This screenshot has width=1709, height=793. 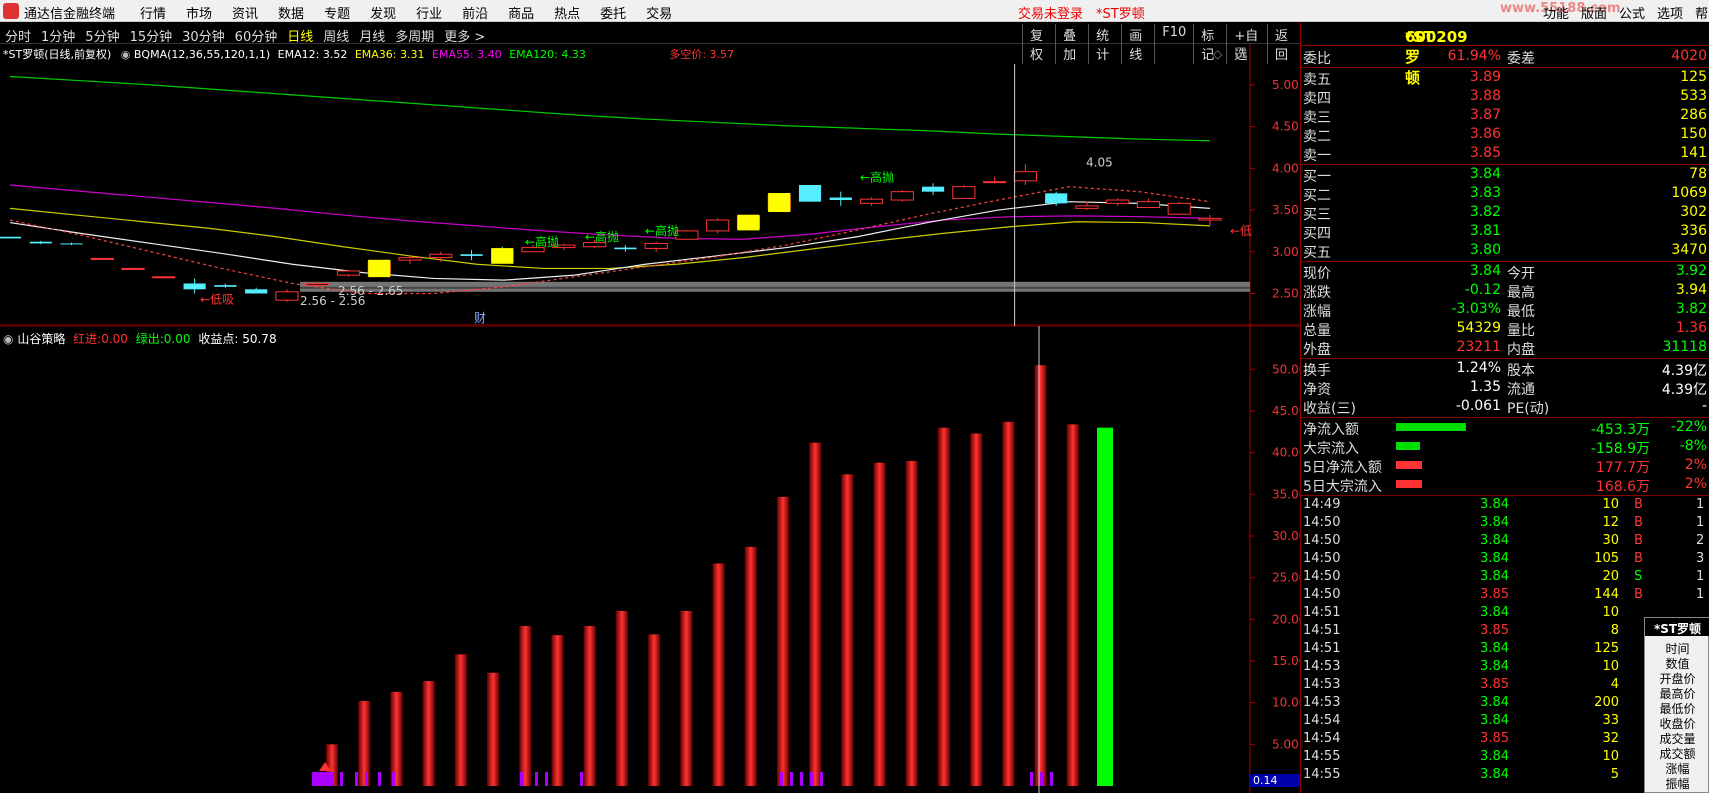 I want to click on tick-price: 3.85, so click(x=1494, y=738).